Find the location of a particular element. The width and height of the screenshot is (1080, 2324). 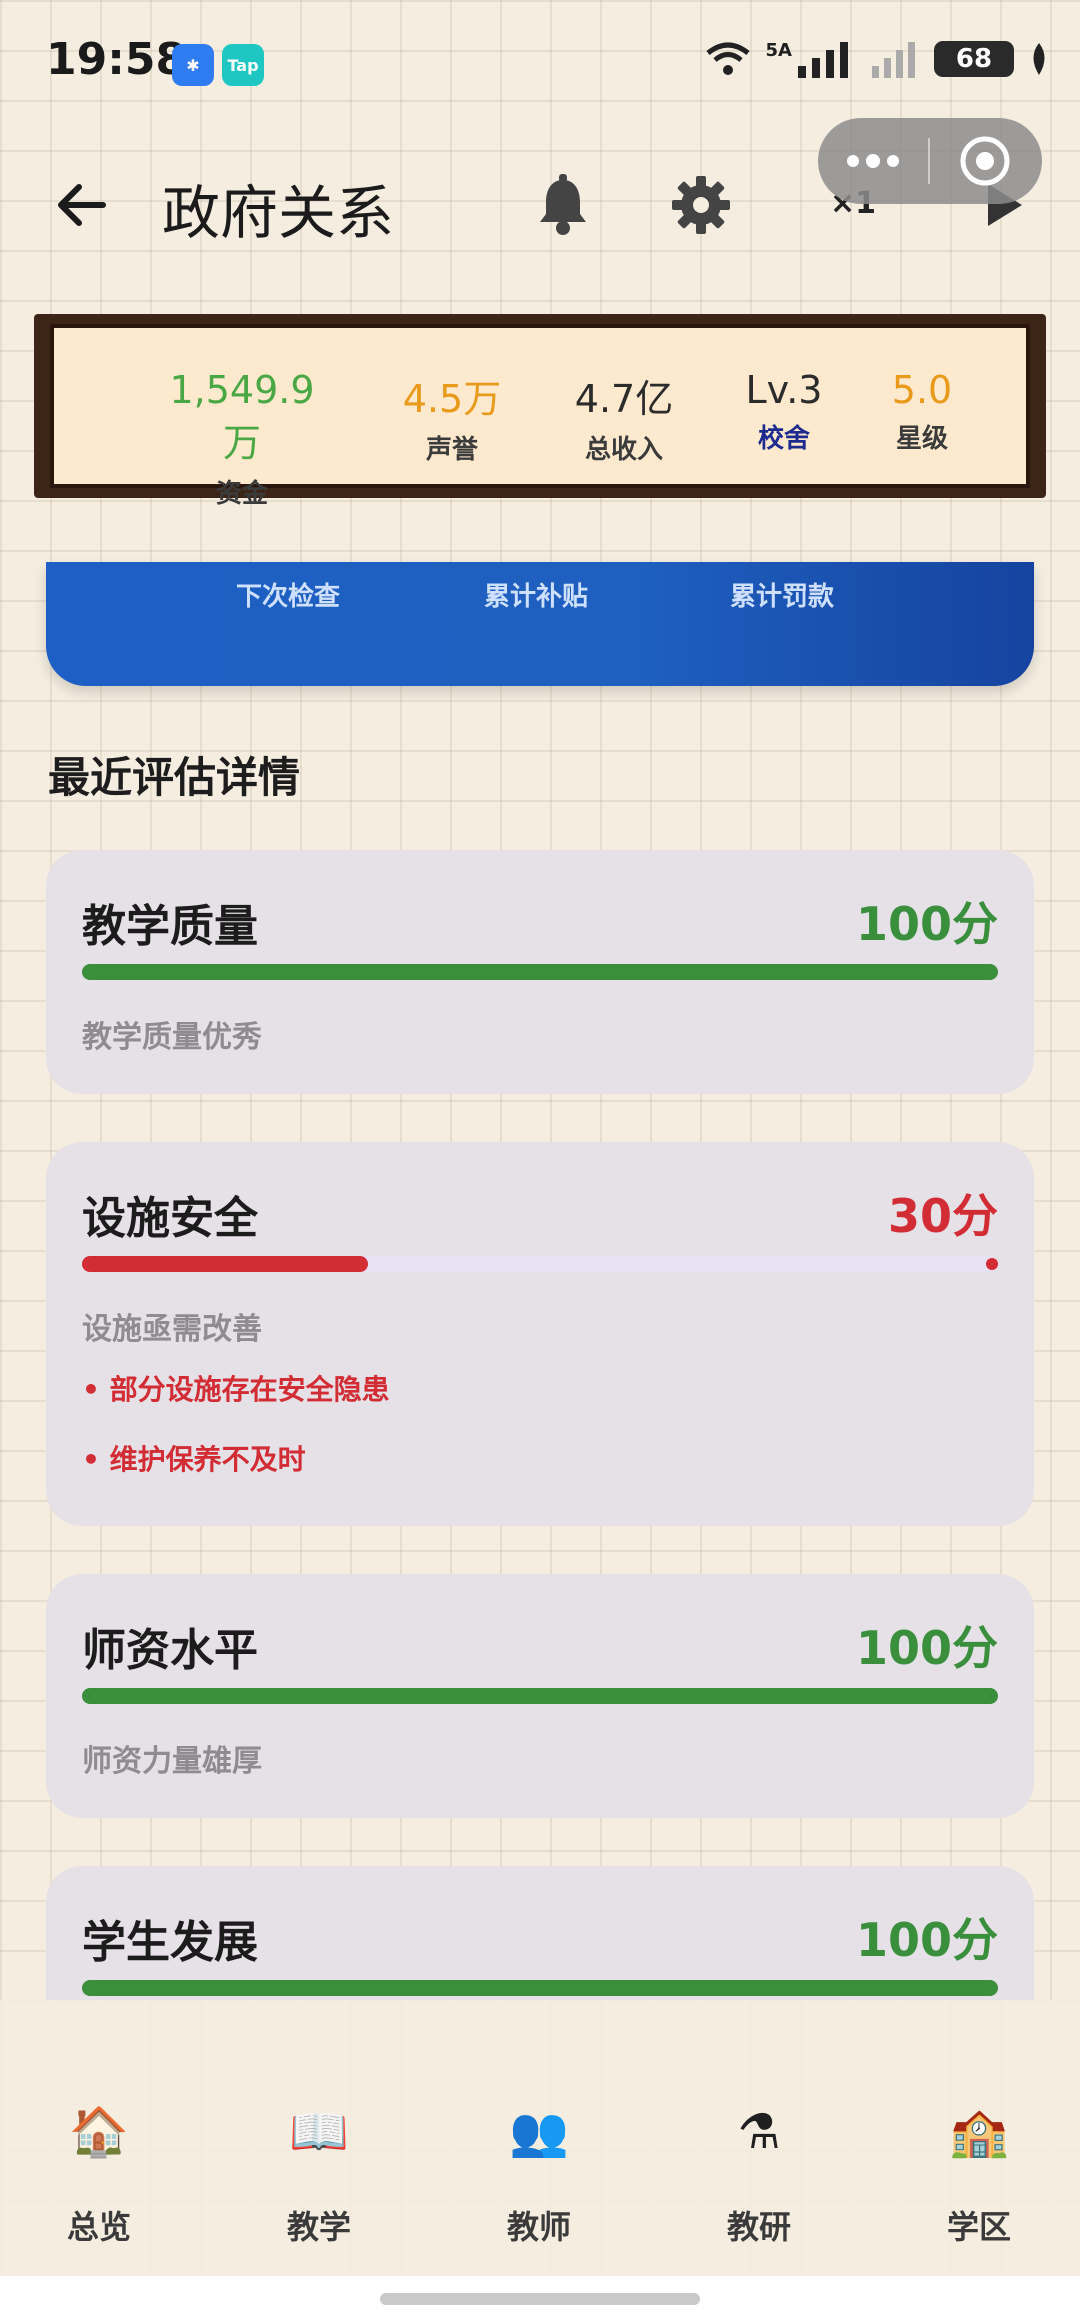

page-title: 政府关系 is located at coordinates (278, 213).